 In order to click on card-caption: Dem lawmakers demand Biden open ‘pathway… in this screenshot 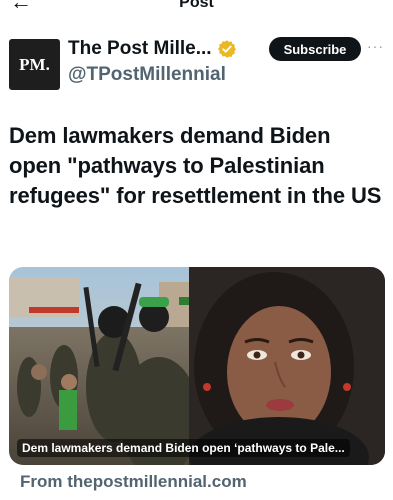, I will do `click(183, 448)`.